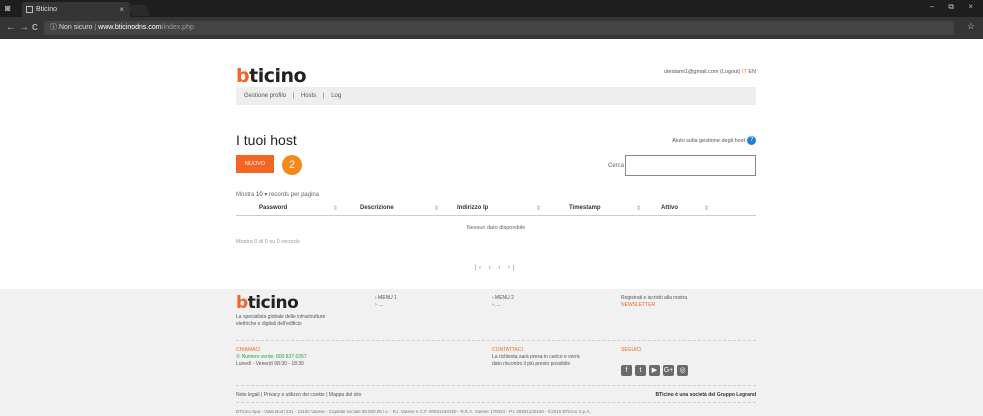 Image resolution: width=983 pixels, height=416 pixels. I want to click on browser-tab-bar: ◙ Bticino × – ⧉ ×, so click(491, 8).